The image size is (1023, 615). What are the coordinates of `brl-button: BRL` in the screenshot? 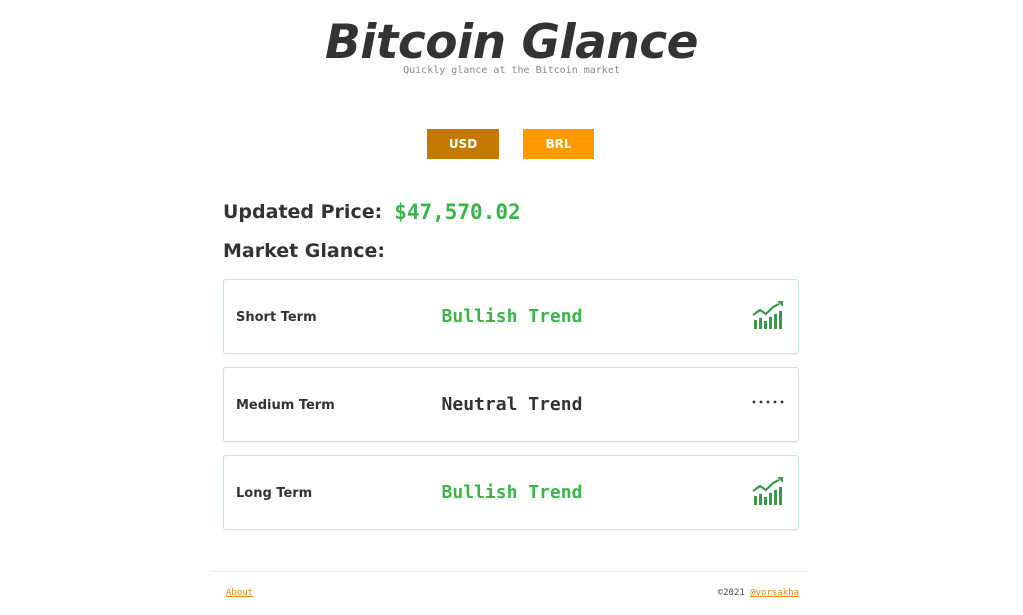 It's located at (558, 144).